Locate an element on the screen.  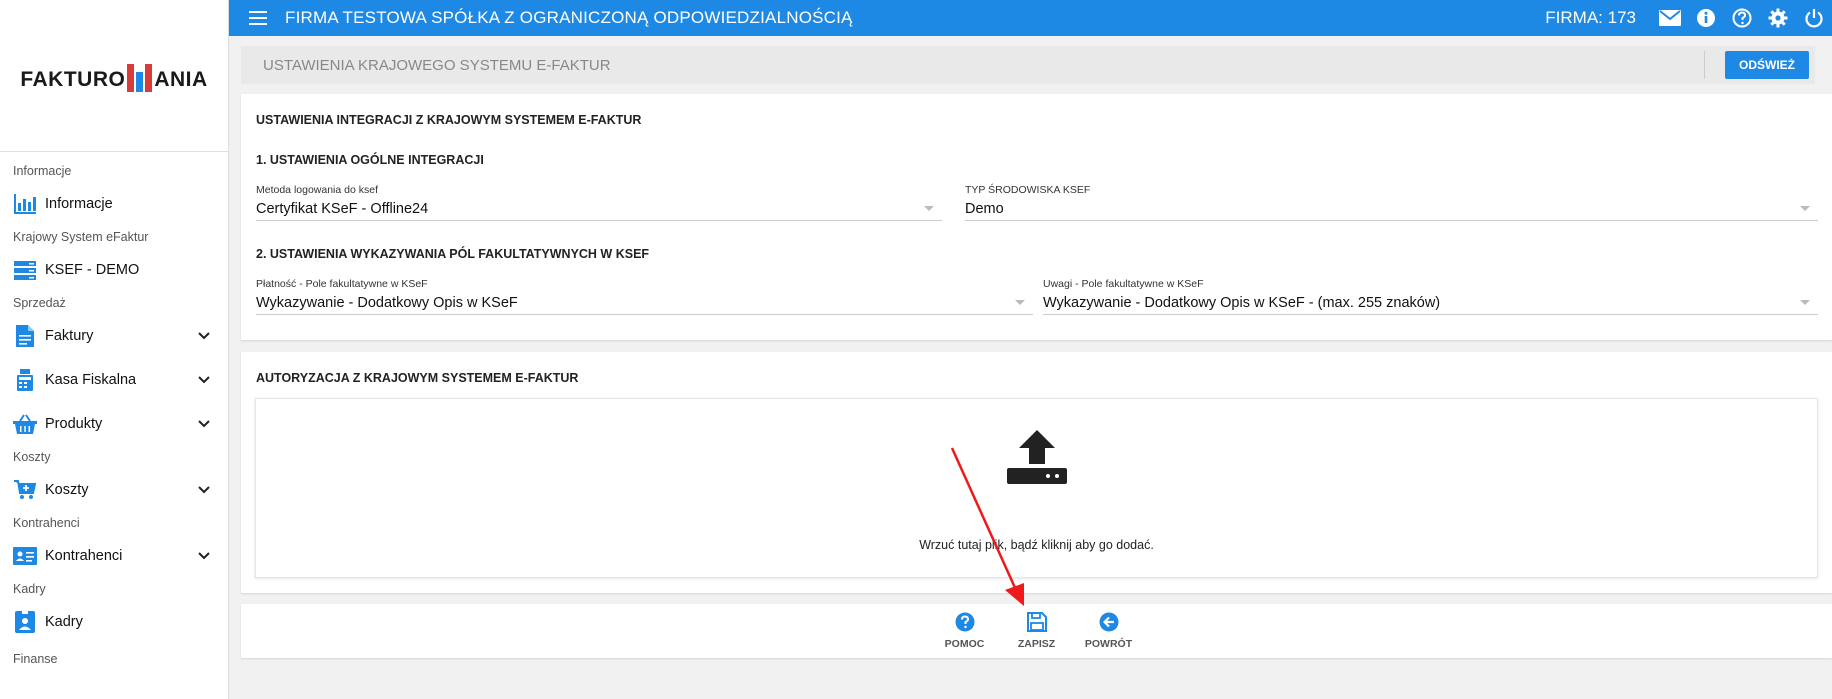
firma-id: FIRMA: 173 is located at coordinates (1590, 17).